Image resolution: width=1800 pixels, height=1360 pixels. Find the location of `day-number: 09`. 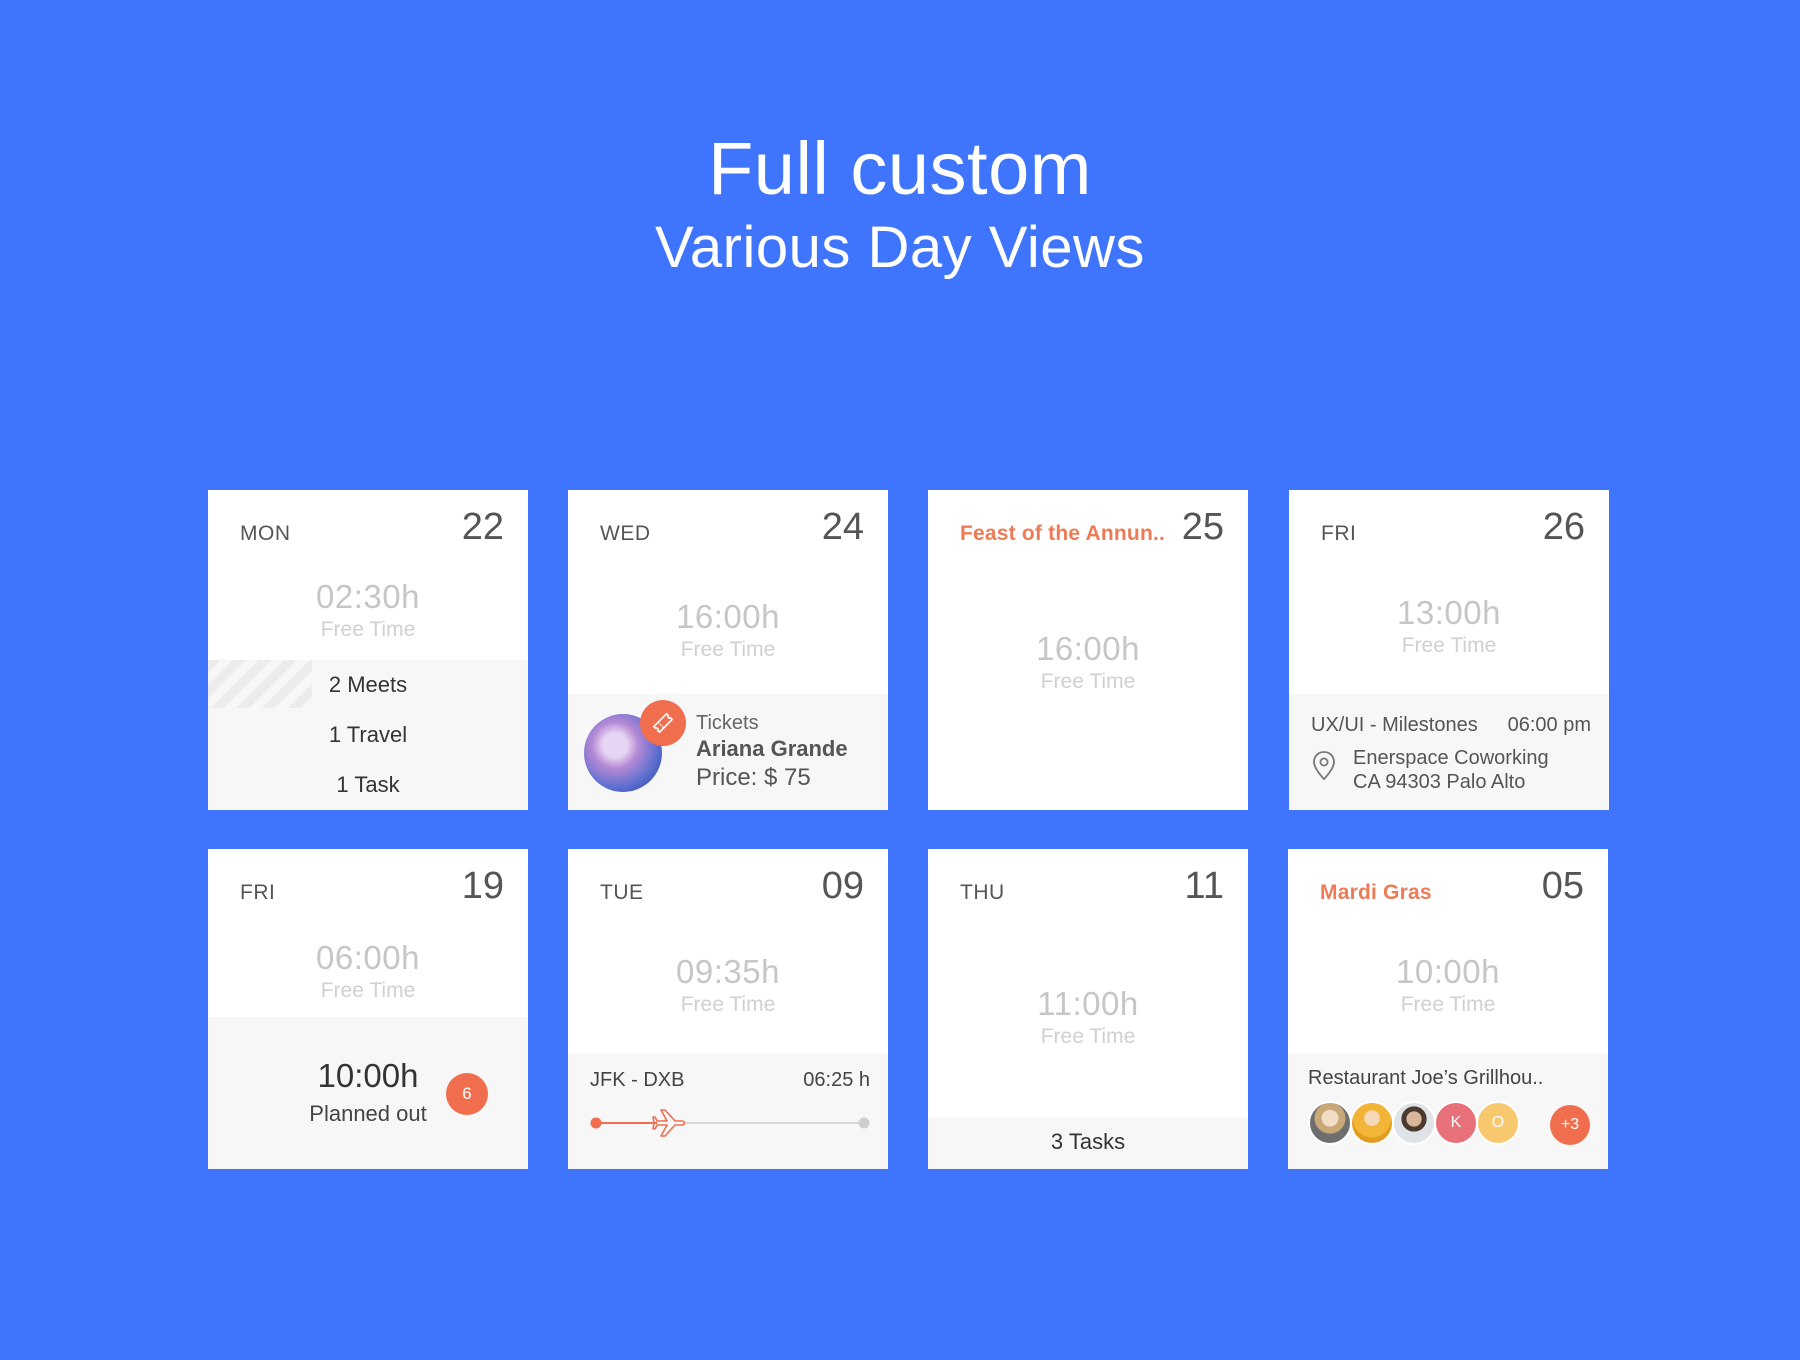

day-number: 09 is located at coordinates (842, 886).